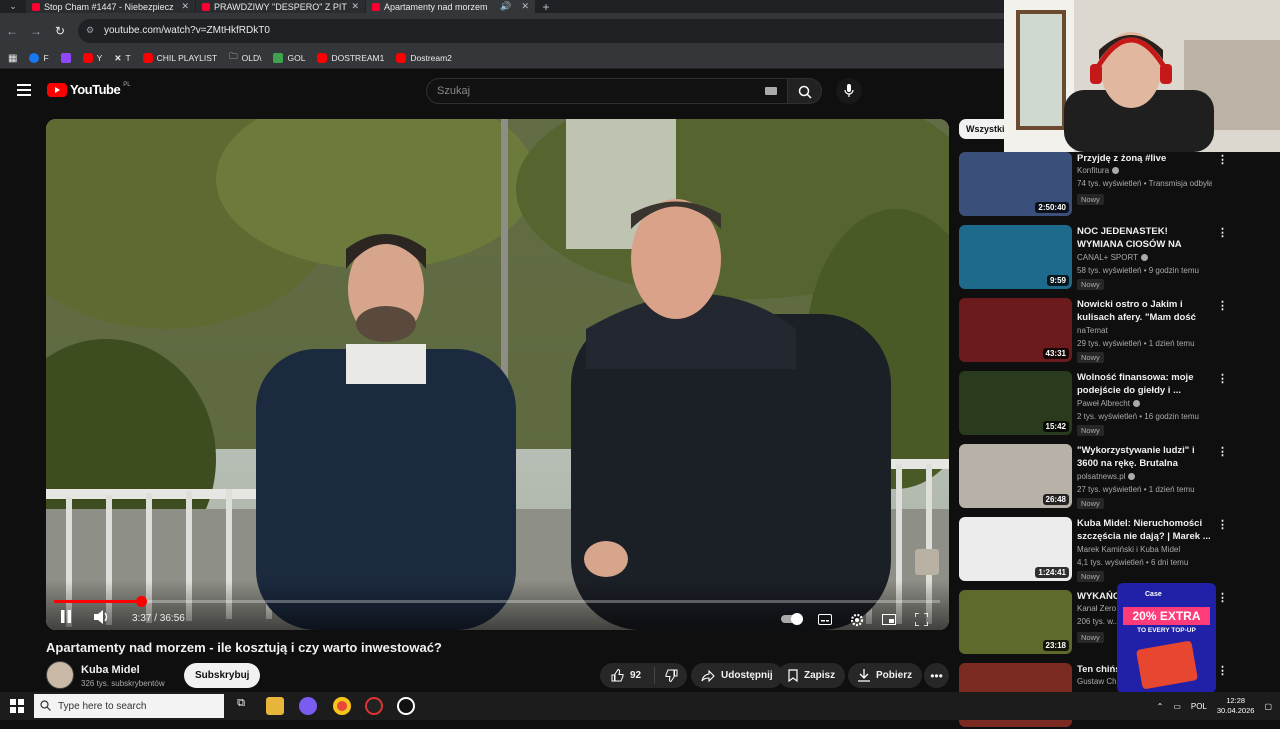 This screenshot has height=729, width=1280. I want to click on video-thumbnail: 1:24:41, so click(1015, 549).